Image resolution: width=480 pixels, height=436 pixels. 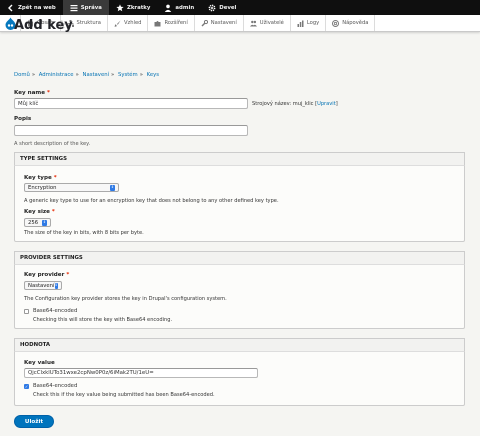 I want to click on value-legend: HODNOTA, so click(x=239, y=345).